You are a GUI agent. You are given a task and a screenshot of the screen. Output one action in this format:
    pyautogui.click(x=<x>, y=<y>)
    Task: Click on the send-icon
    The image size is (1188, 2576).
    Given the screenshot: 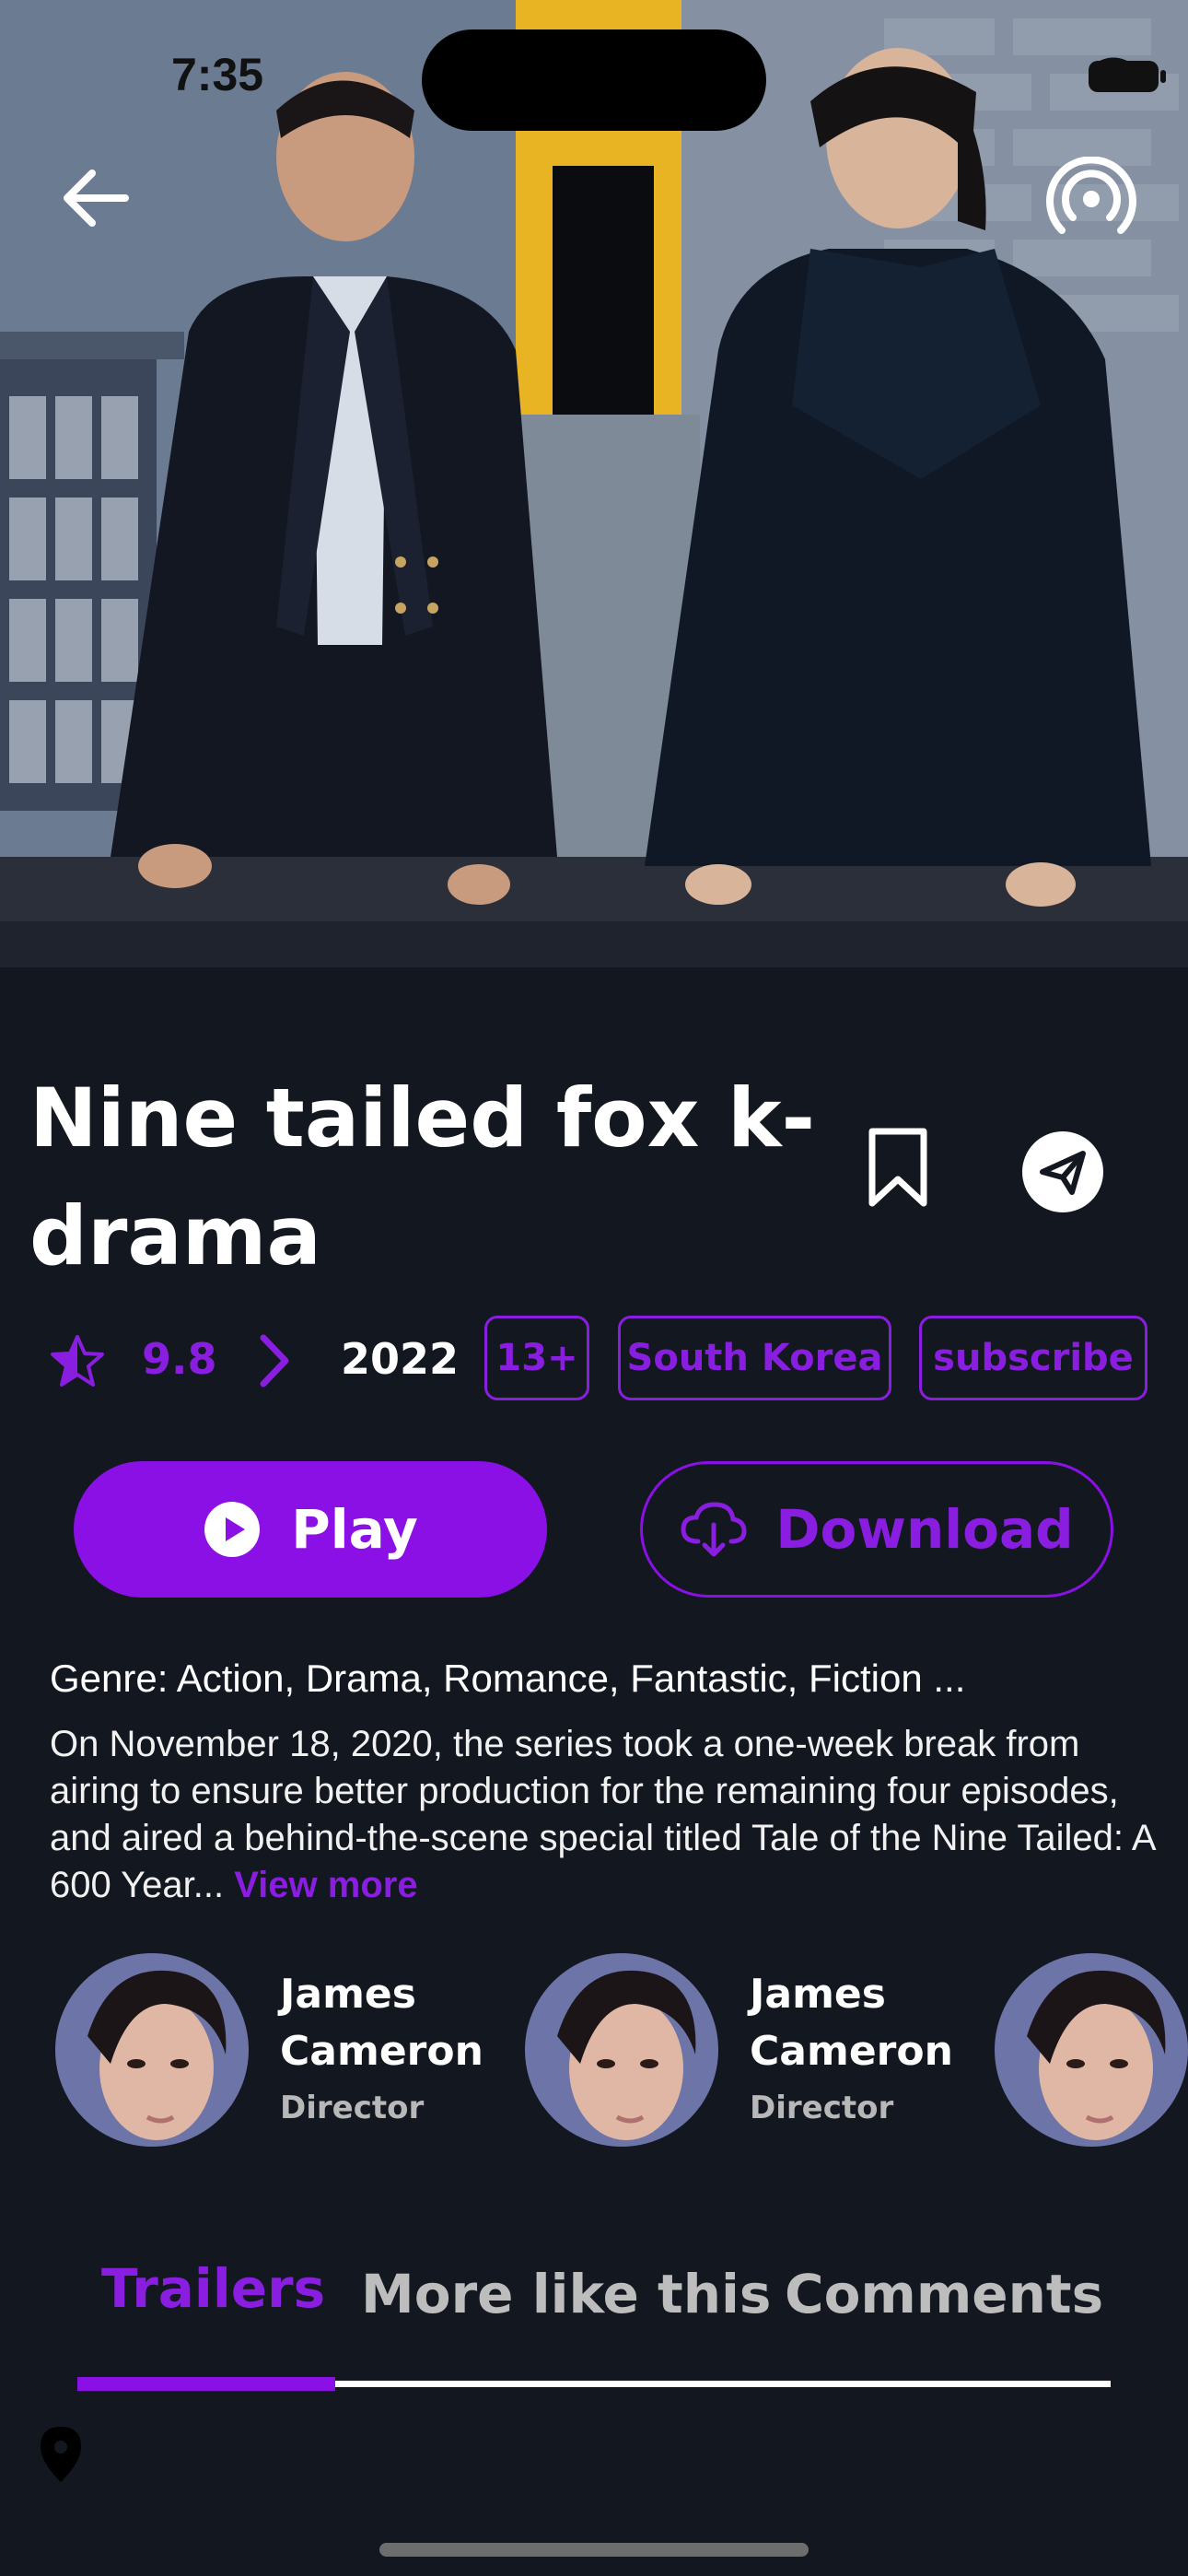 What is the action you would take?
    pyautogui.click(x=1063, y=1173)
    